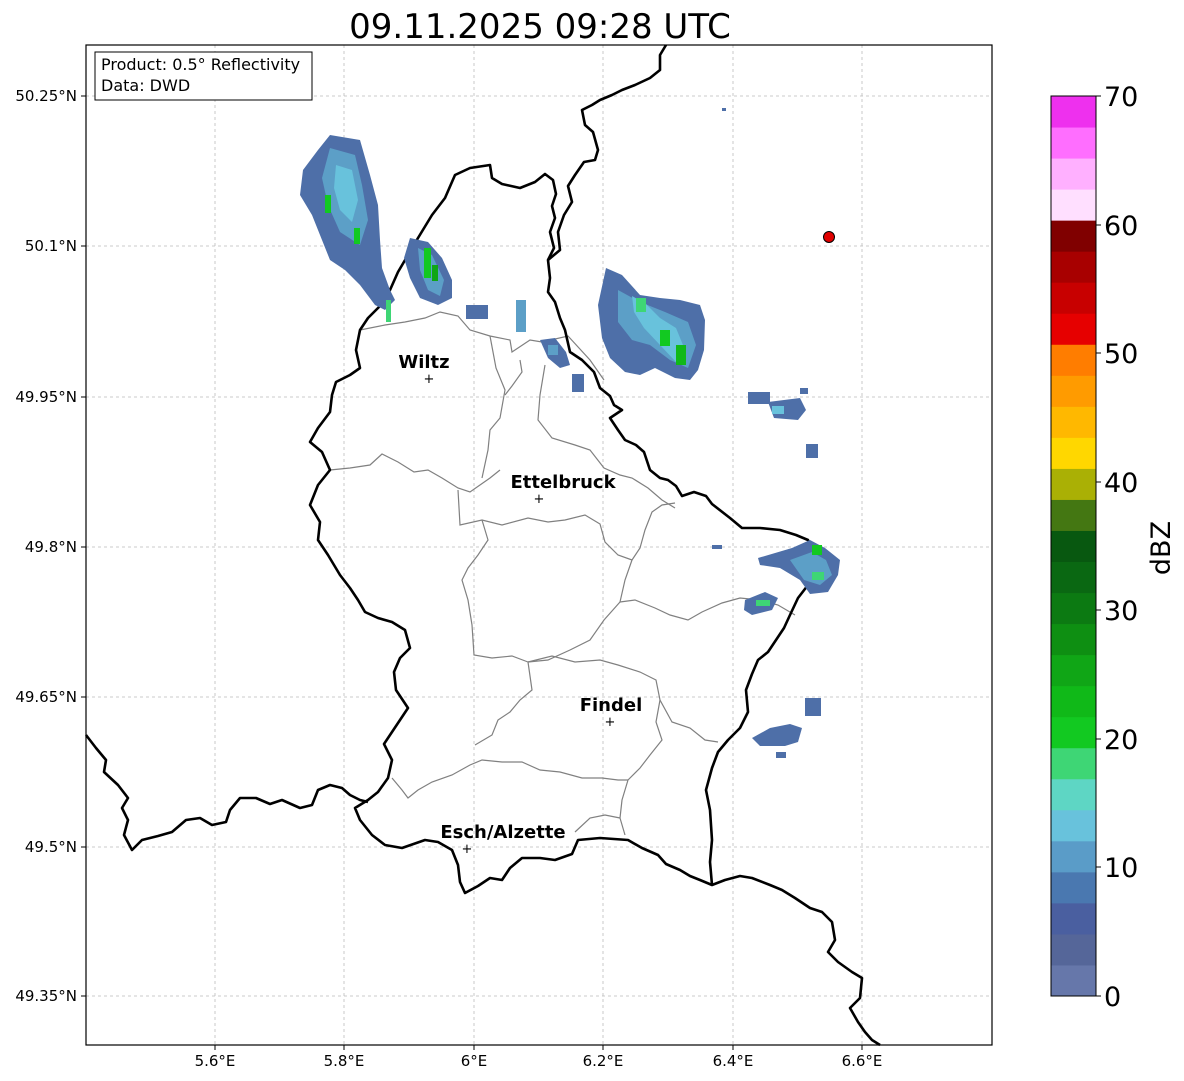 This screenshot has width=1184, height=1081. I want to click on city-label: Findel, so click(611, 705).